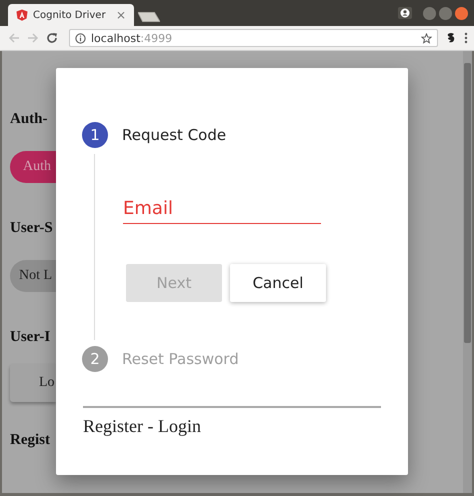 The image size is (474, 496). What do you see at coordinates (445, 13) in the screenshot?
I see `maximize-button` at bounding box center [445, 13].